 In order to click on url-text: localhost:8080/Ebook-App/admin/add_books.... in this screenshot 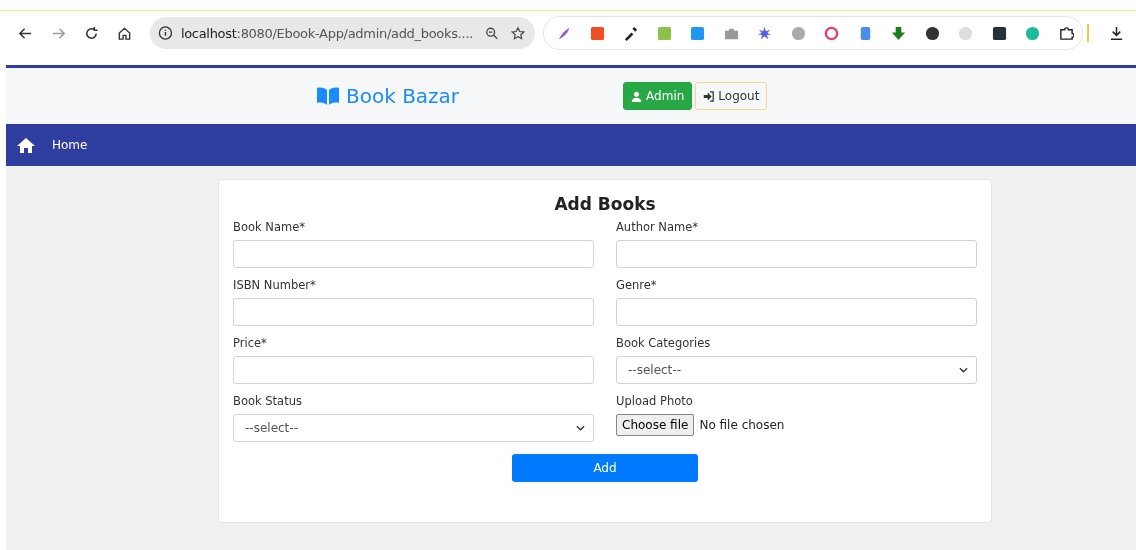, I will do `click(327, 33)`.